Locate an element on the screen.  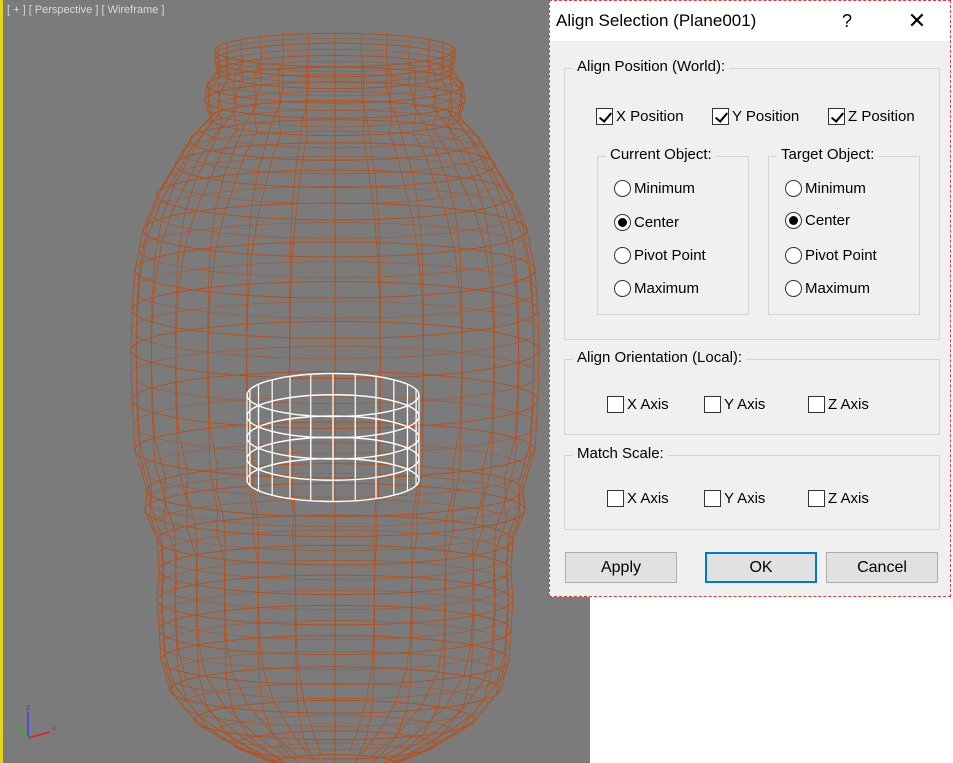
scale-x-axis-checkbox: X Axis is located at coordinates (638, 498).